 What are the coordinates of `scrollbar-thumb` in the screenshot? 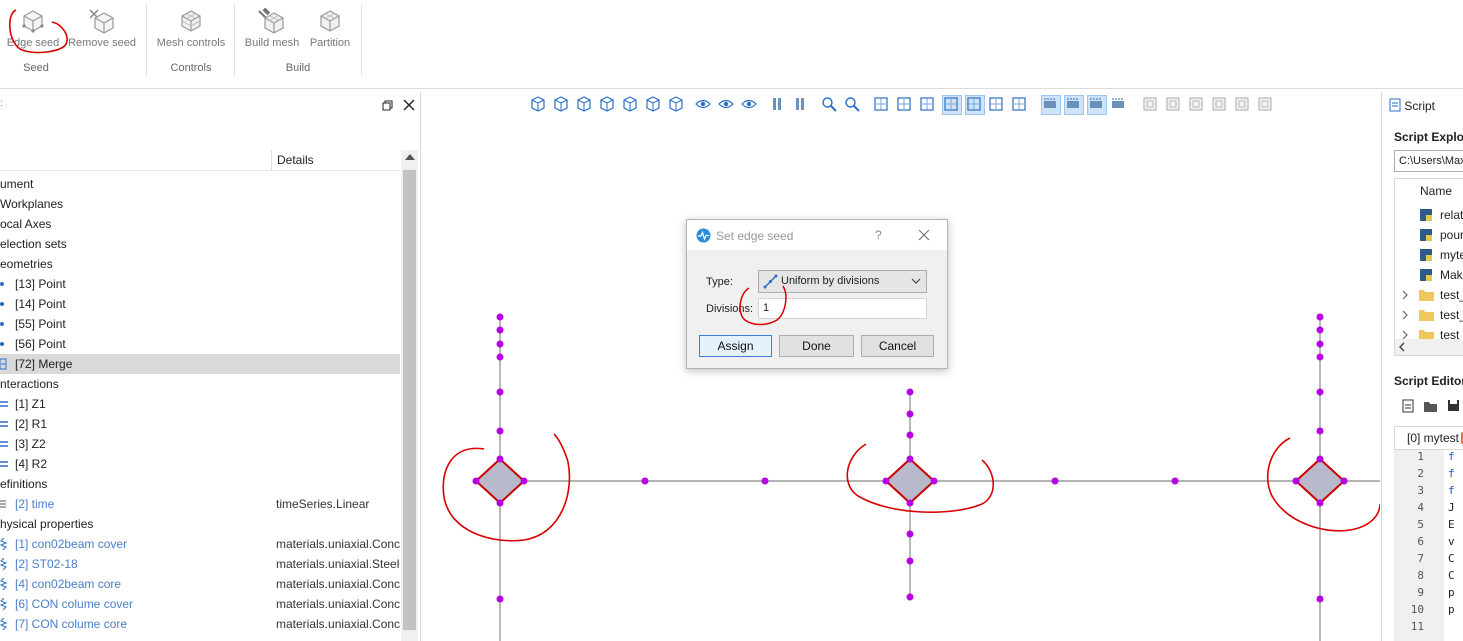 It's located at (409, 400).